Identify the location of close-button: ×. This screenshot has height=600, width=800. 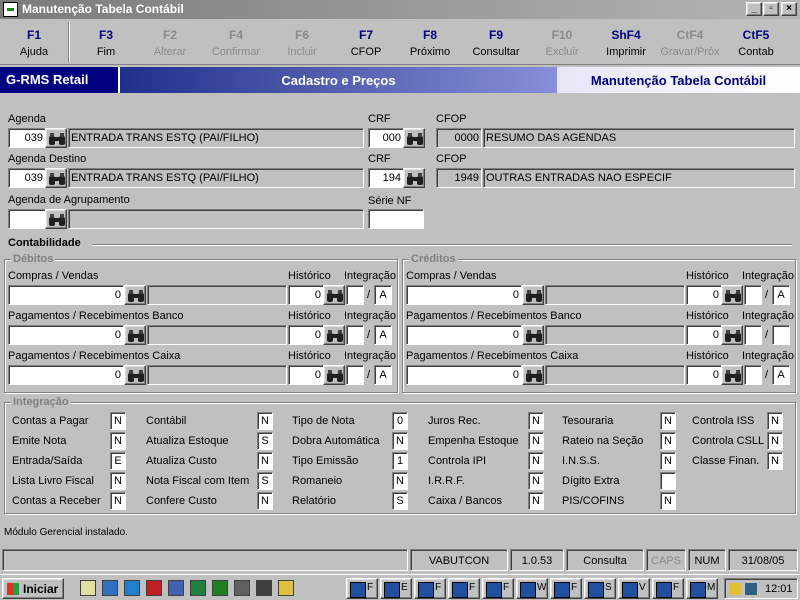
(789, 9).